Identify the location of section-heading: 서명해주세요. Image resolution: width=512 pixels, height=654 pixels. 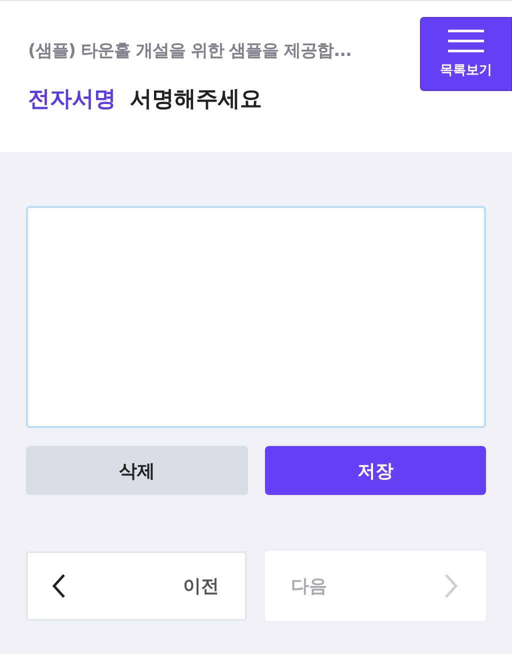
(196, 100).